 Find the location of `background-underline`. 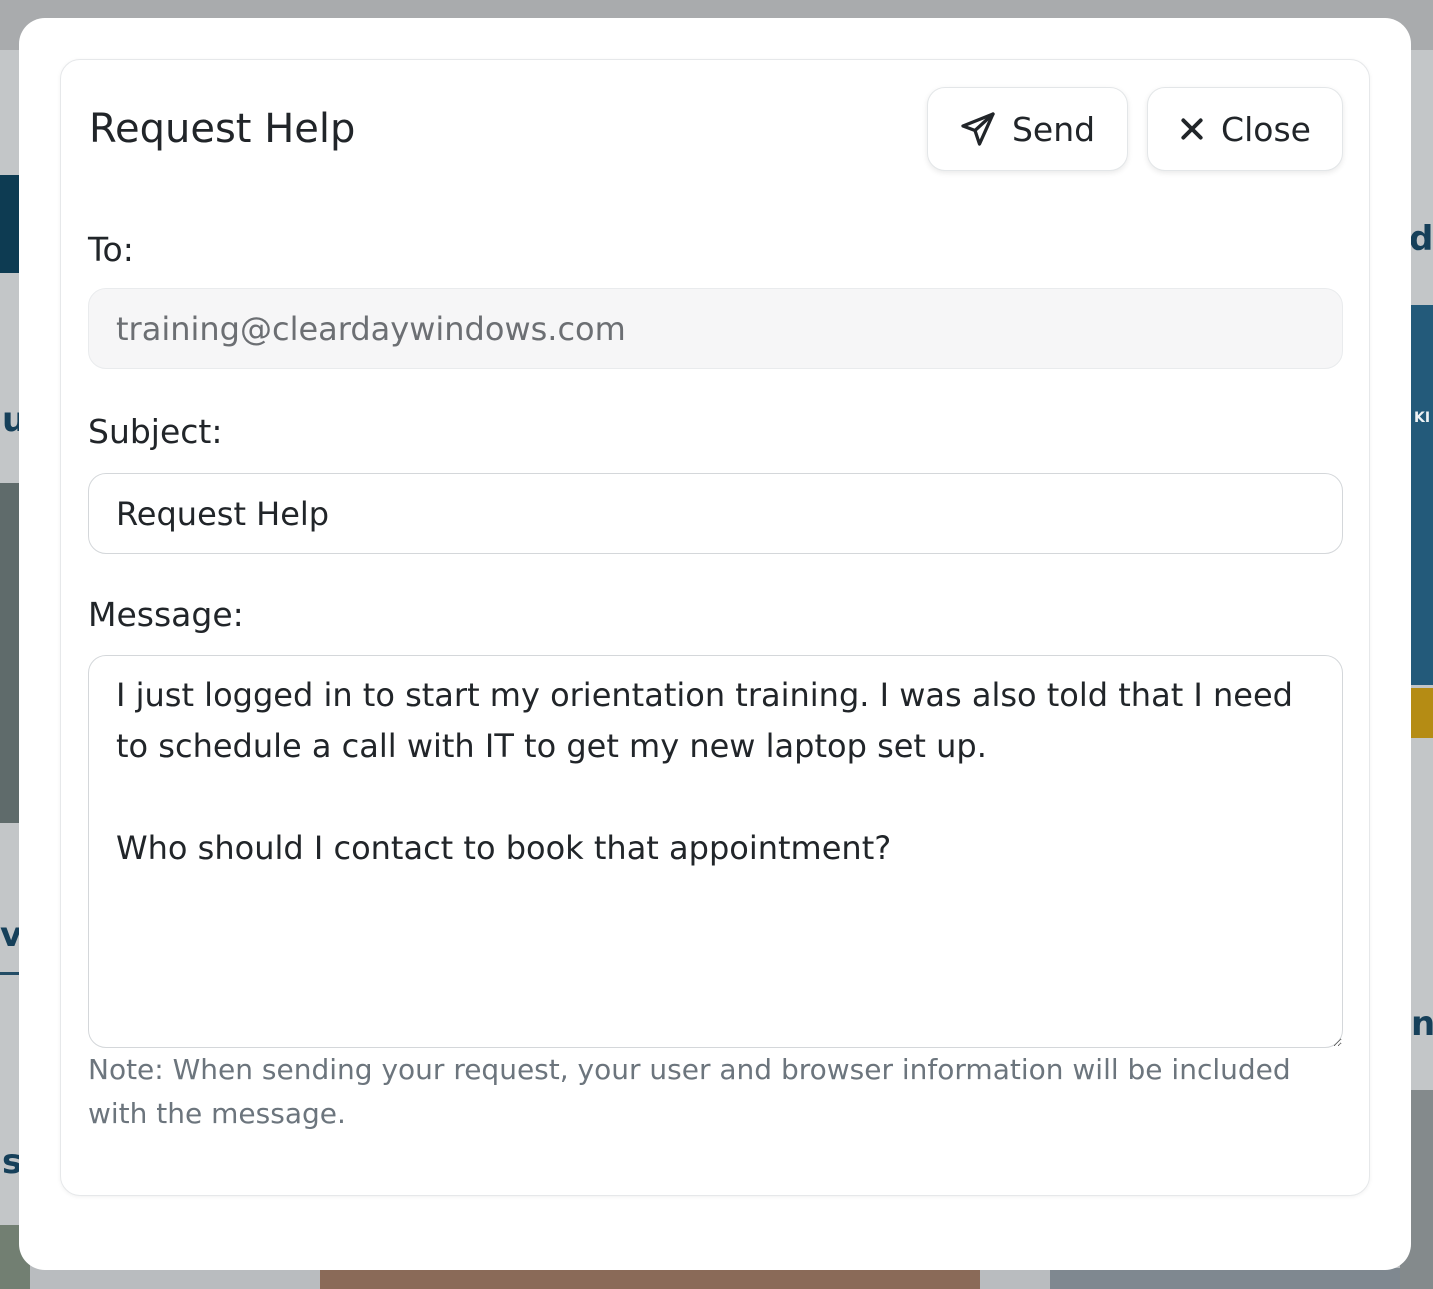

background-underline is located at coordinates (10, 973).